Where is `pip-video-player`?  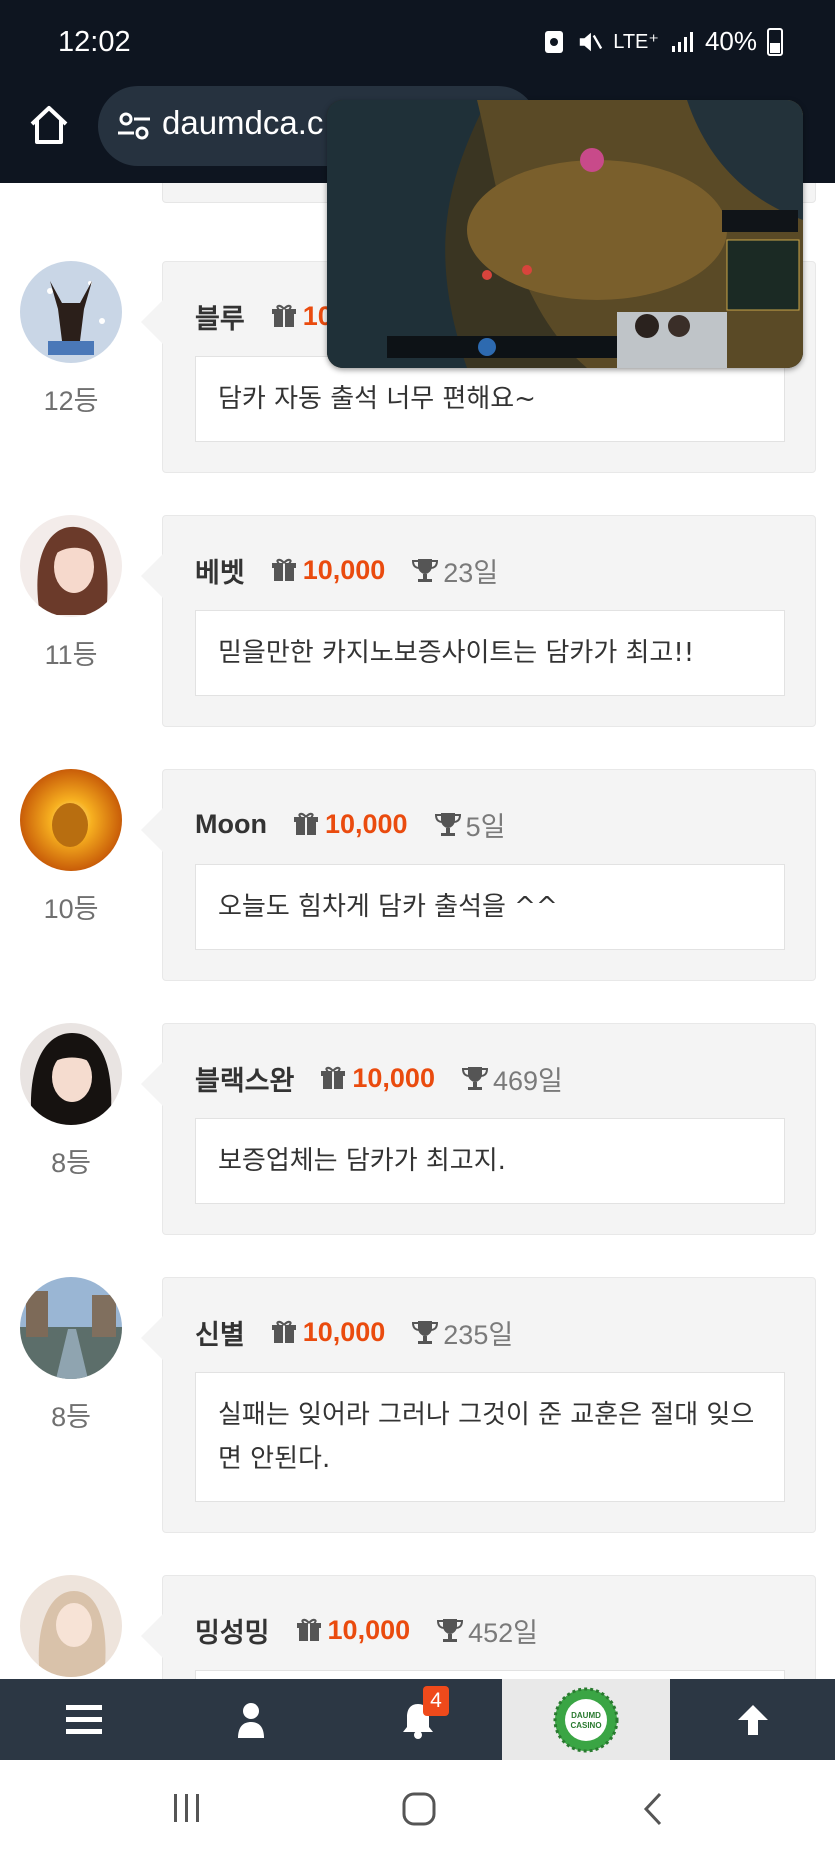
pip-video-player is located at coordinates (565, 234).